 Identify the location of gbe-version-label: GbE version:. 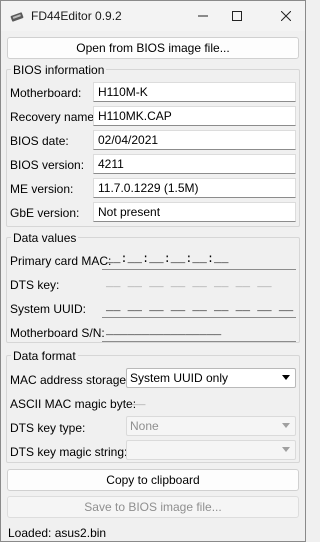
(45, 213).